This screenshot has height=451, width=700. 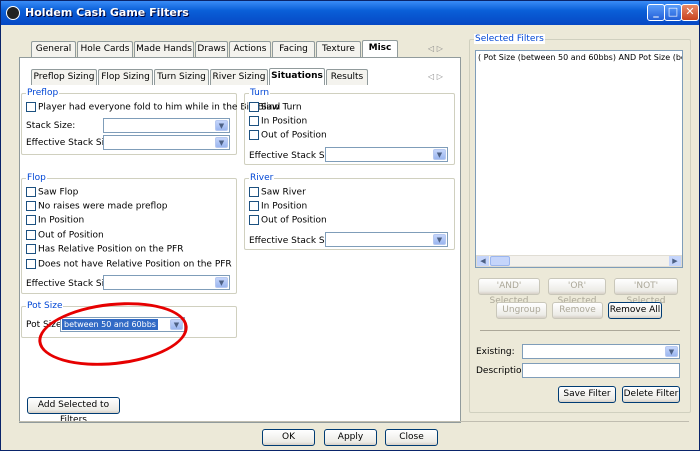 What do you see at coordinates (13, 13) in the screenshot?
I see `app-icon` at bounding box center [13, 13].